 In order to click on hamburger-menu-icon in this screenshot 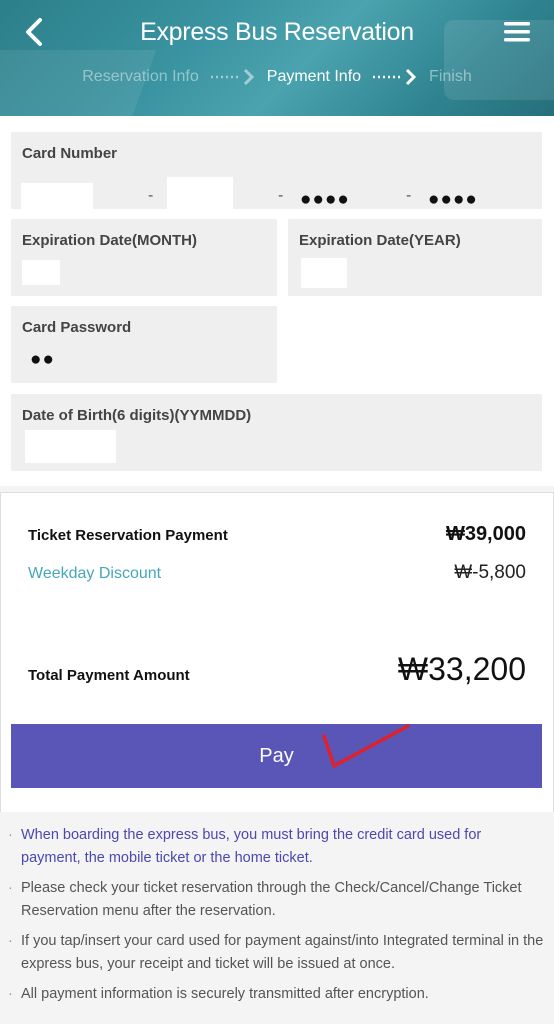, I will do `click(517, 32)`.